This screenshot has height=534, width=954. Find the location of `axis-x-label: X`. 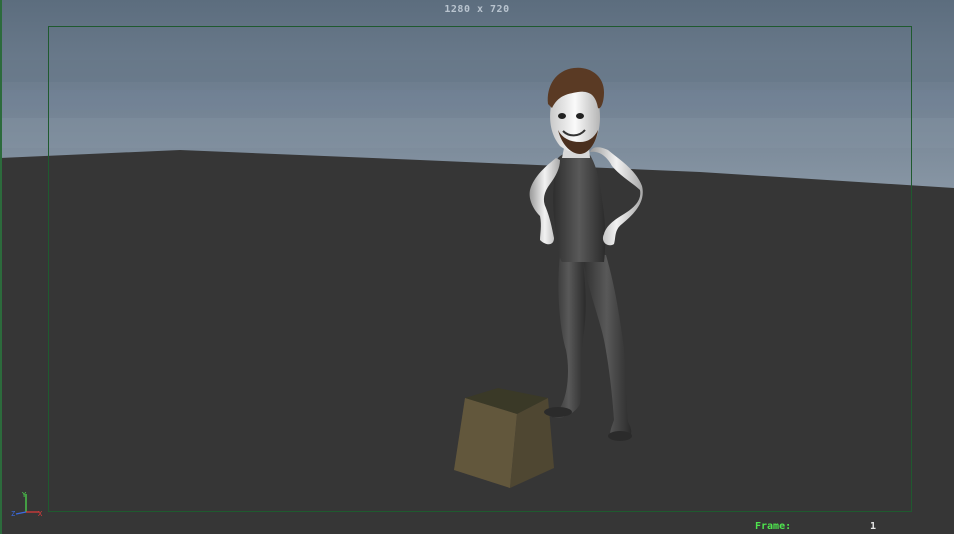

axis-x-label: X is located at coordinates (40, 514).